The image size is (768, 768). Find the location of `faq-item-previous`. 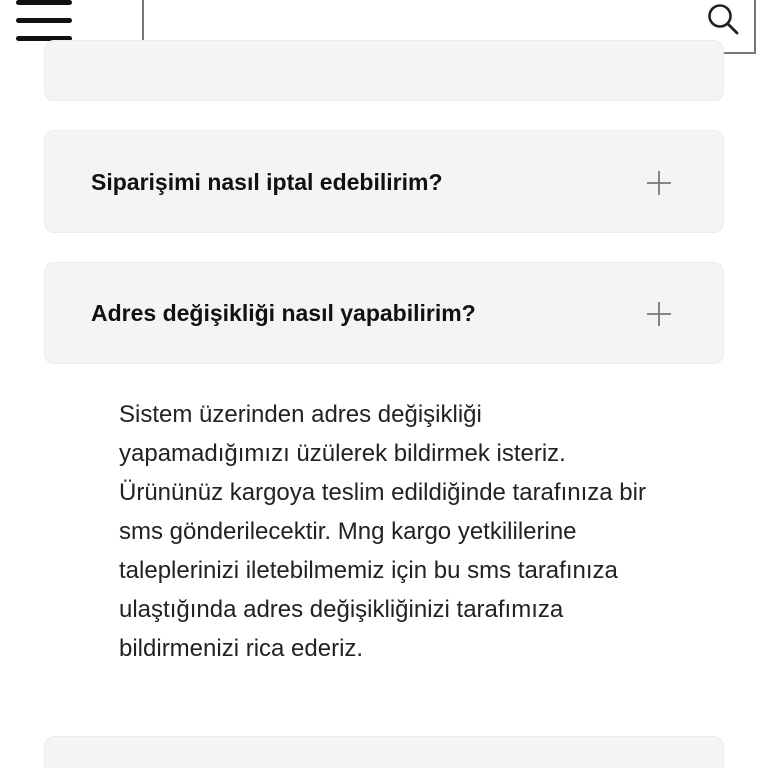

faq-item-previous is located at coordinates (384, 70).